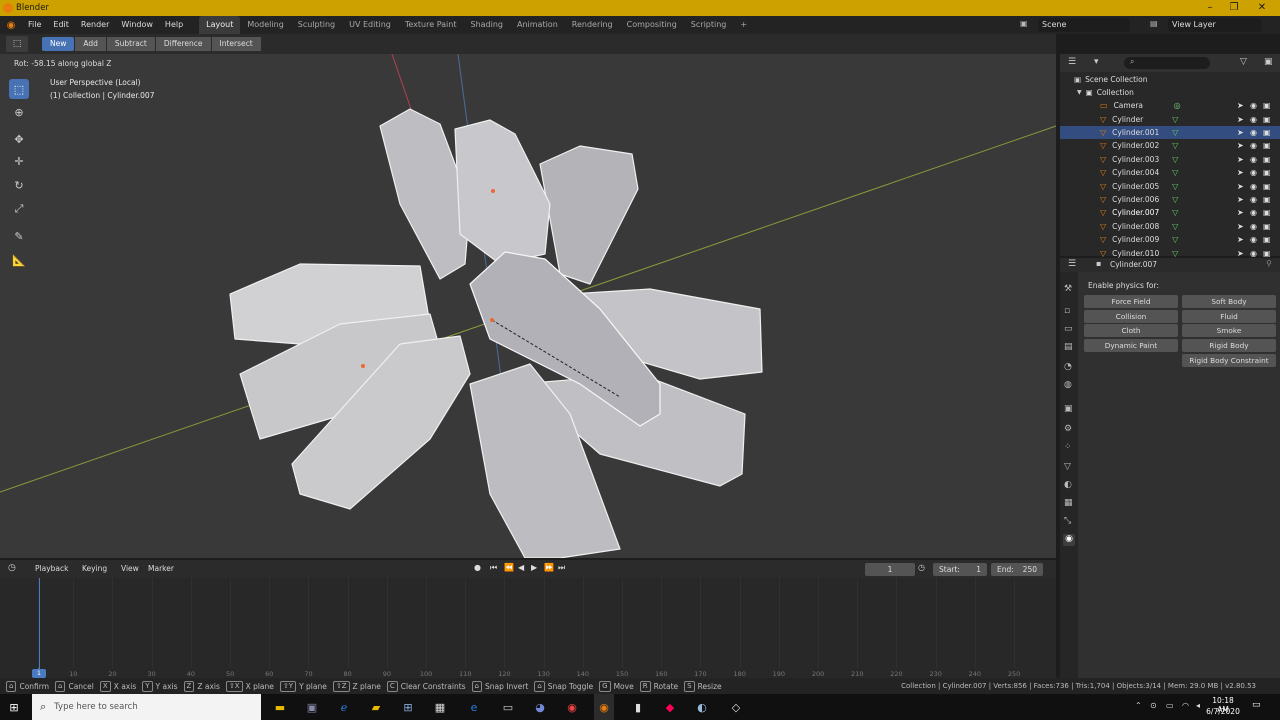  Describe the element at coordinates (280, 707) in the screenshot. I see `file-explorer-icon: ▬` at that location.